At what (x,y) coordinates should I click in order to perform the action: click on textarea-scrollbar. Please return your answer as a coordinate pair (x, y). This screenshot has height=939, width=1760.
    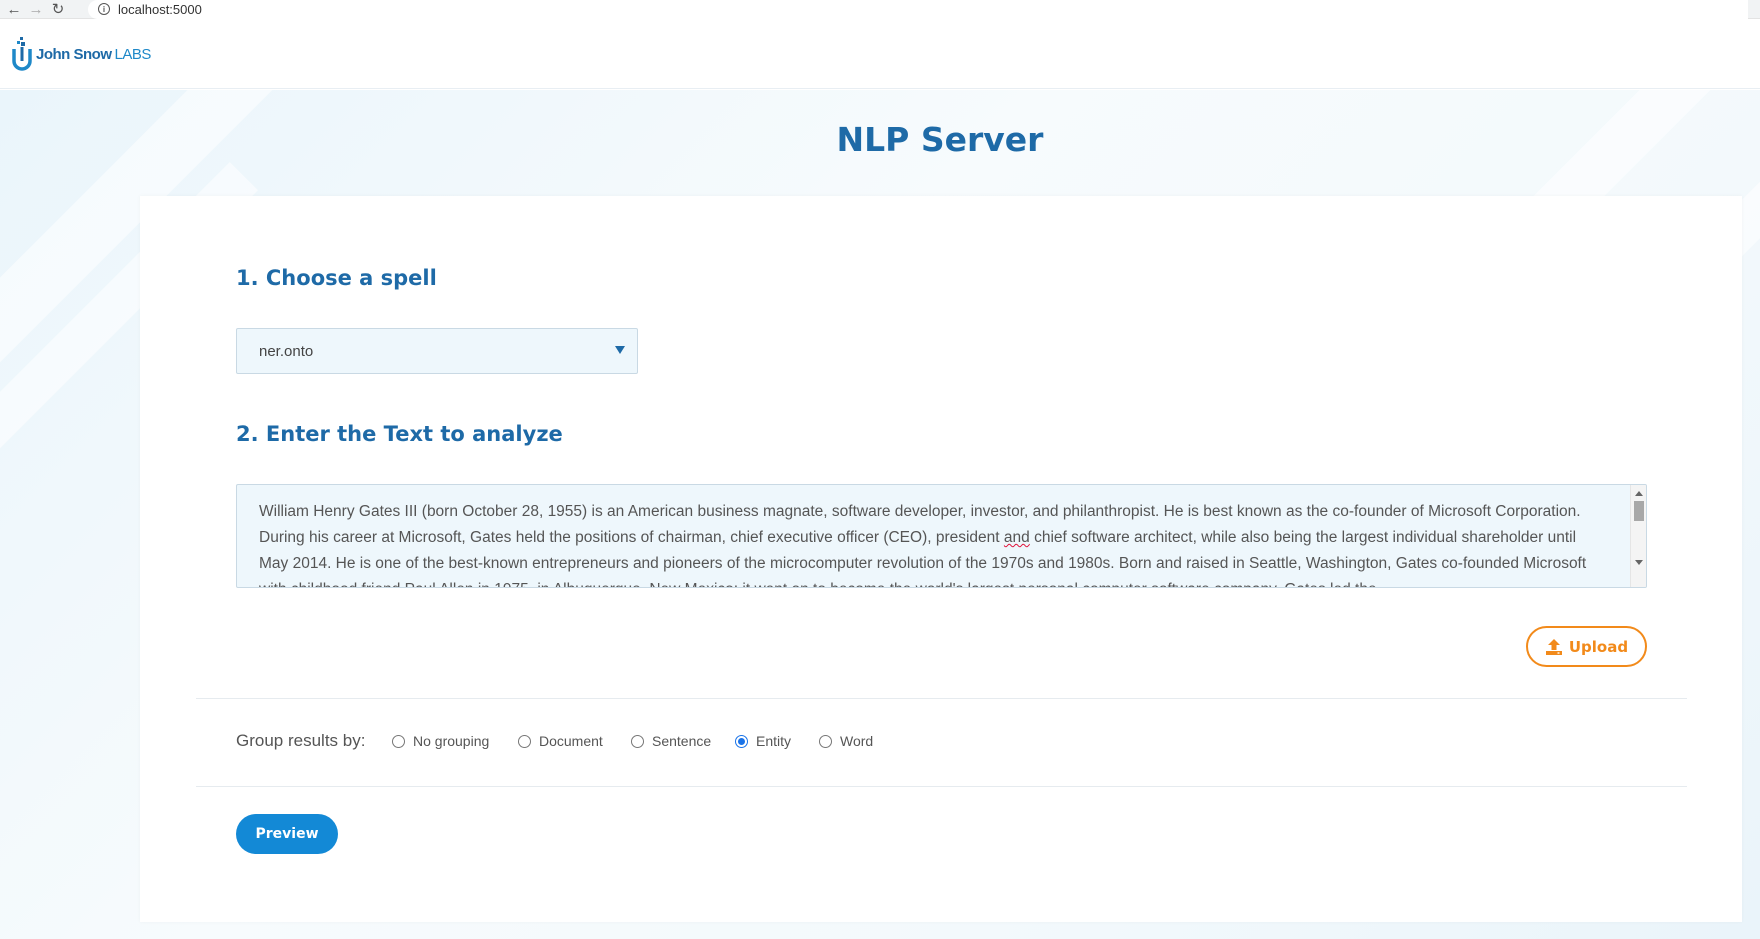
    Looking at the image, I should click on (1638, 536).